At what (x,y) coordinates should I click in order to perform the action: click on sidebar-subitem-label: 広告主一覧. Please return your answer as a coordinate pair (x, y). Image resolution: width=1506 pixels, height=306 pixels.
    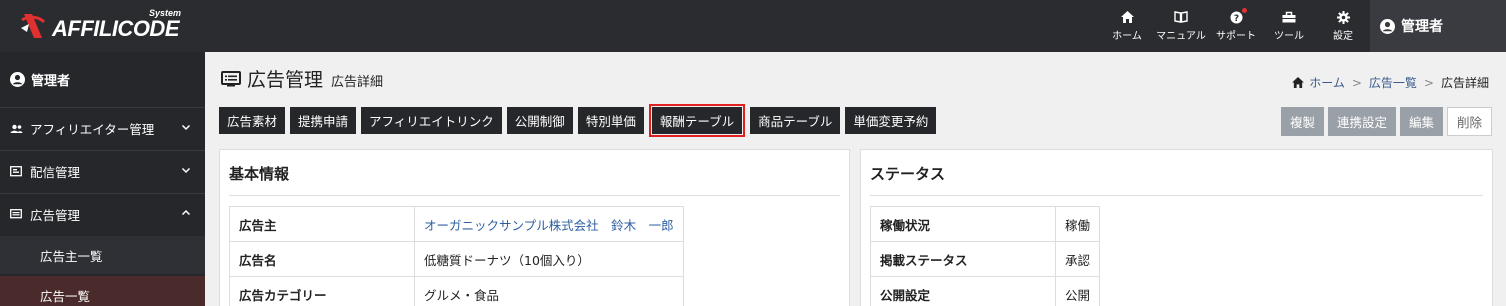
    Looking at the image, I should click on (71, 256).